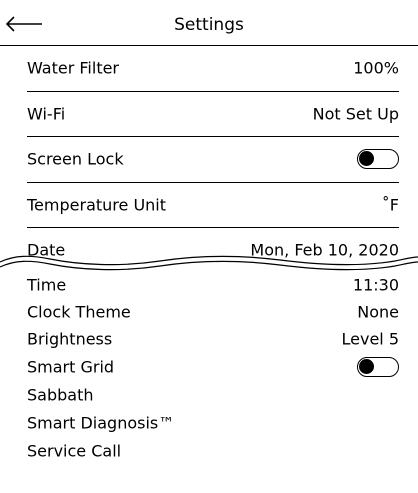 The image size is (418, 493). What do you see at coordinates (375, 284) in the screenshot?
I see `setting-value: 11:30` at bounding box center [375, 284].